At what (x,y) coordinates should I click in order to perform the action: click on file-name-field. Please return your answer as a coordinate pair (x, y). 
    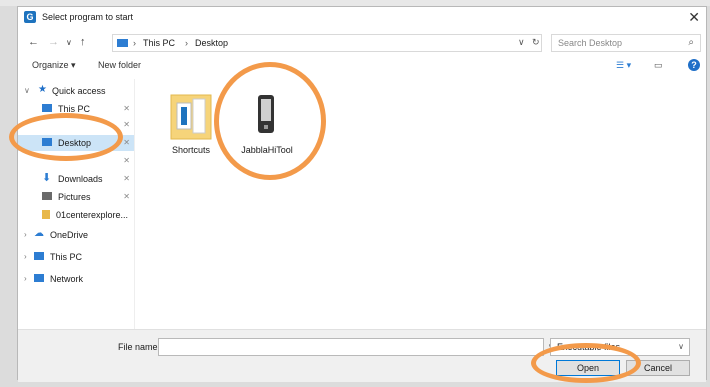
    Looking at the image, I should click on (351, 347).